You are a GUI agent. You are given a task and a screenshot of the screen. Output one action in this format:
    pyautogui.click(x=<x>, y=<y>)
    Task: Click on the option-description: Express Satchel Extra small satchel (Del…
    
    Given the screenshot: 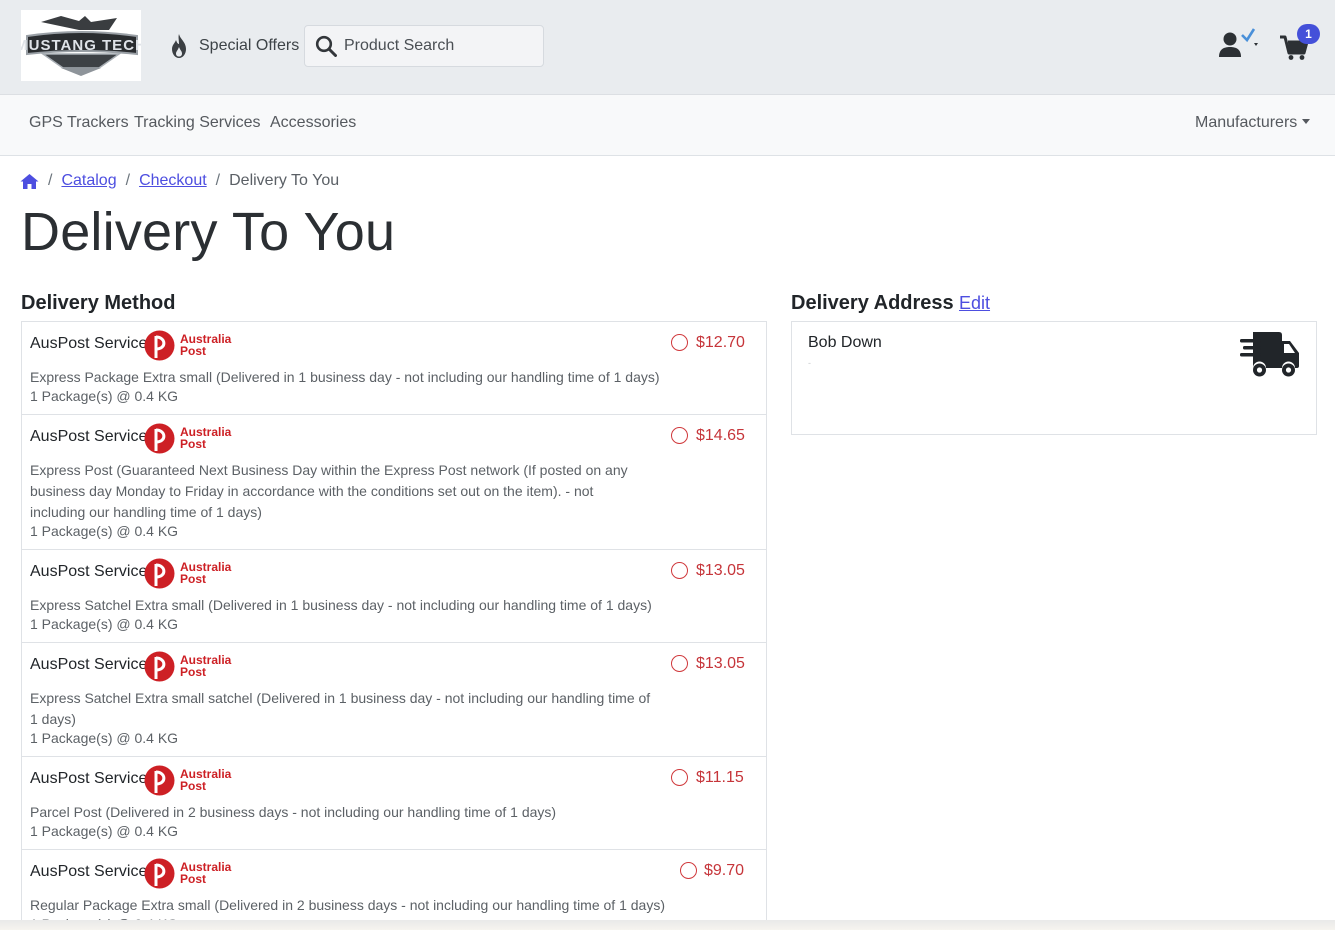 What is the action you would take?
    pyautogui.click(x=340, y=708)
    